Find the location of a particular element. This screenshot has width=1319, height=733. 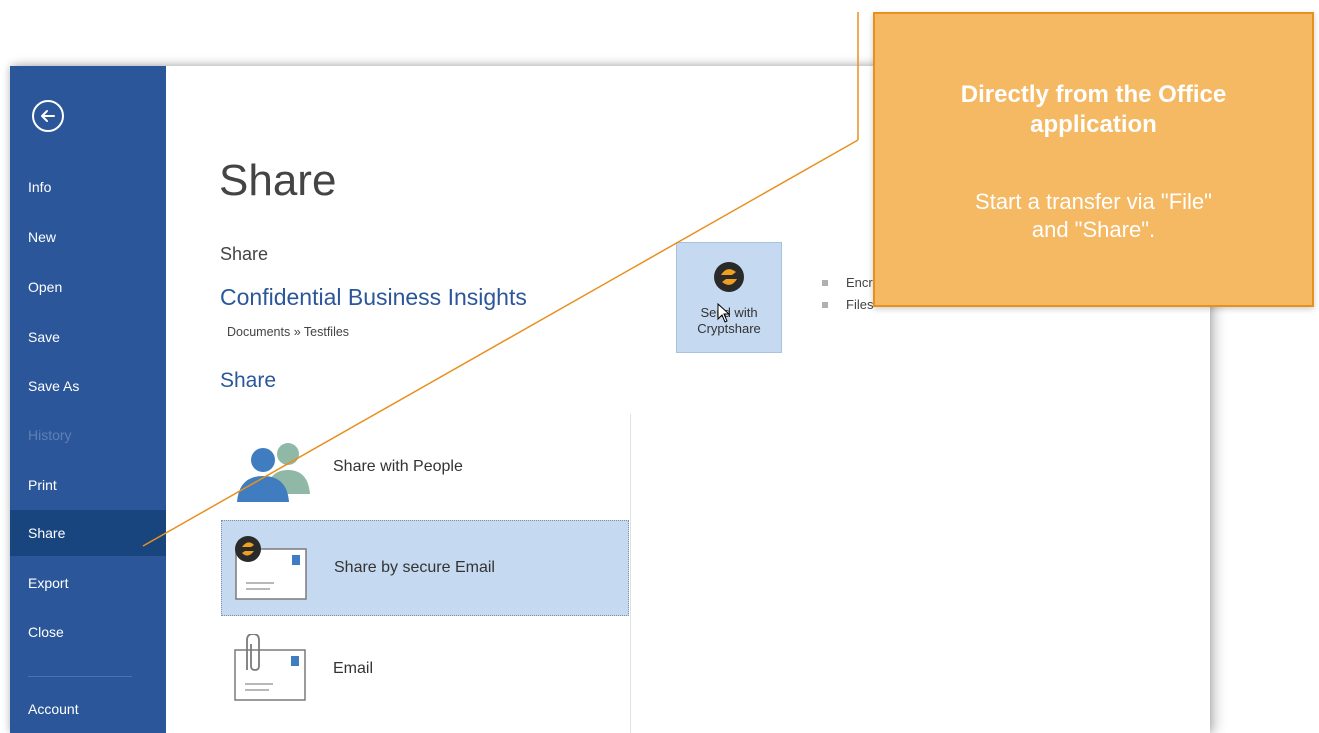

people-icon is located at coordinates (273, 472).